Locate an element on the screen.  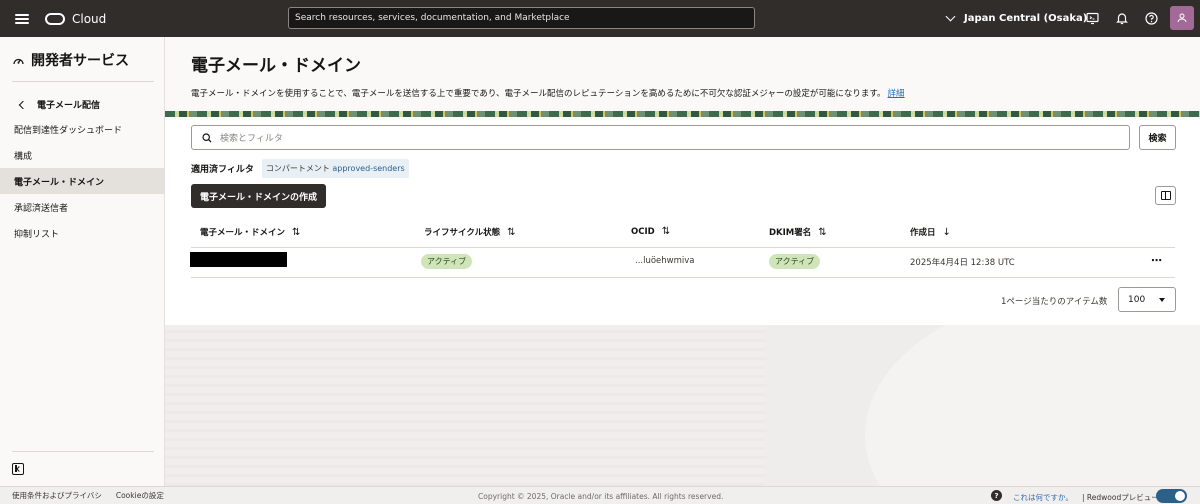
oracle-logo-icon is located at coordinates (55, 18).